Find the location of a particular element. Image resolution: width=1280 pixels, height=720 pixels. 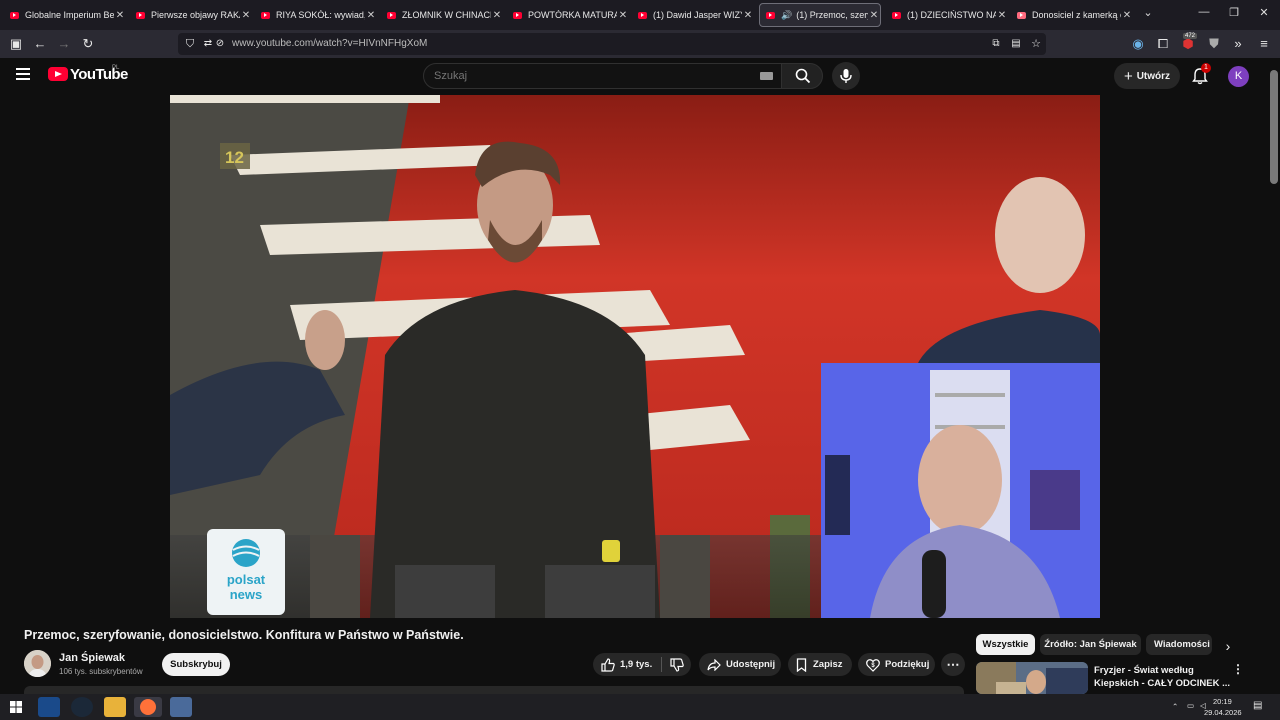

calculator-icon is located at coordinates (181, 707).